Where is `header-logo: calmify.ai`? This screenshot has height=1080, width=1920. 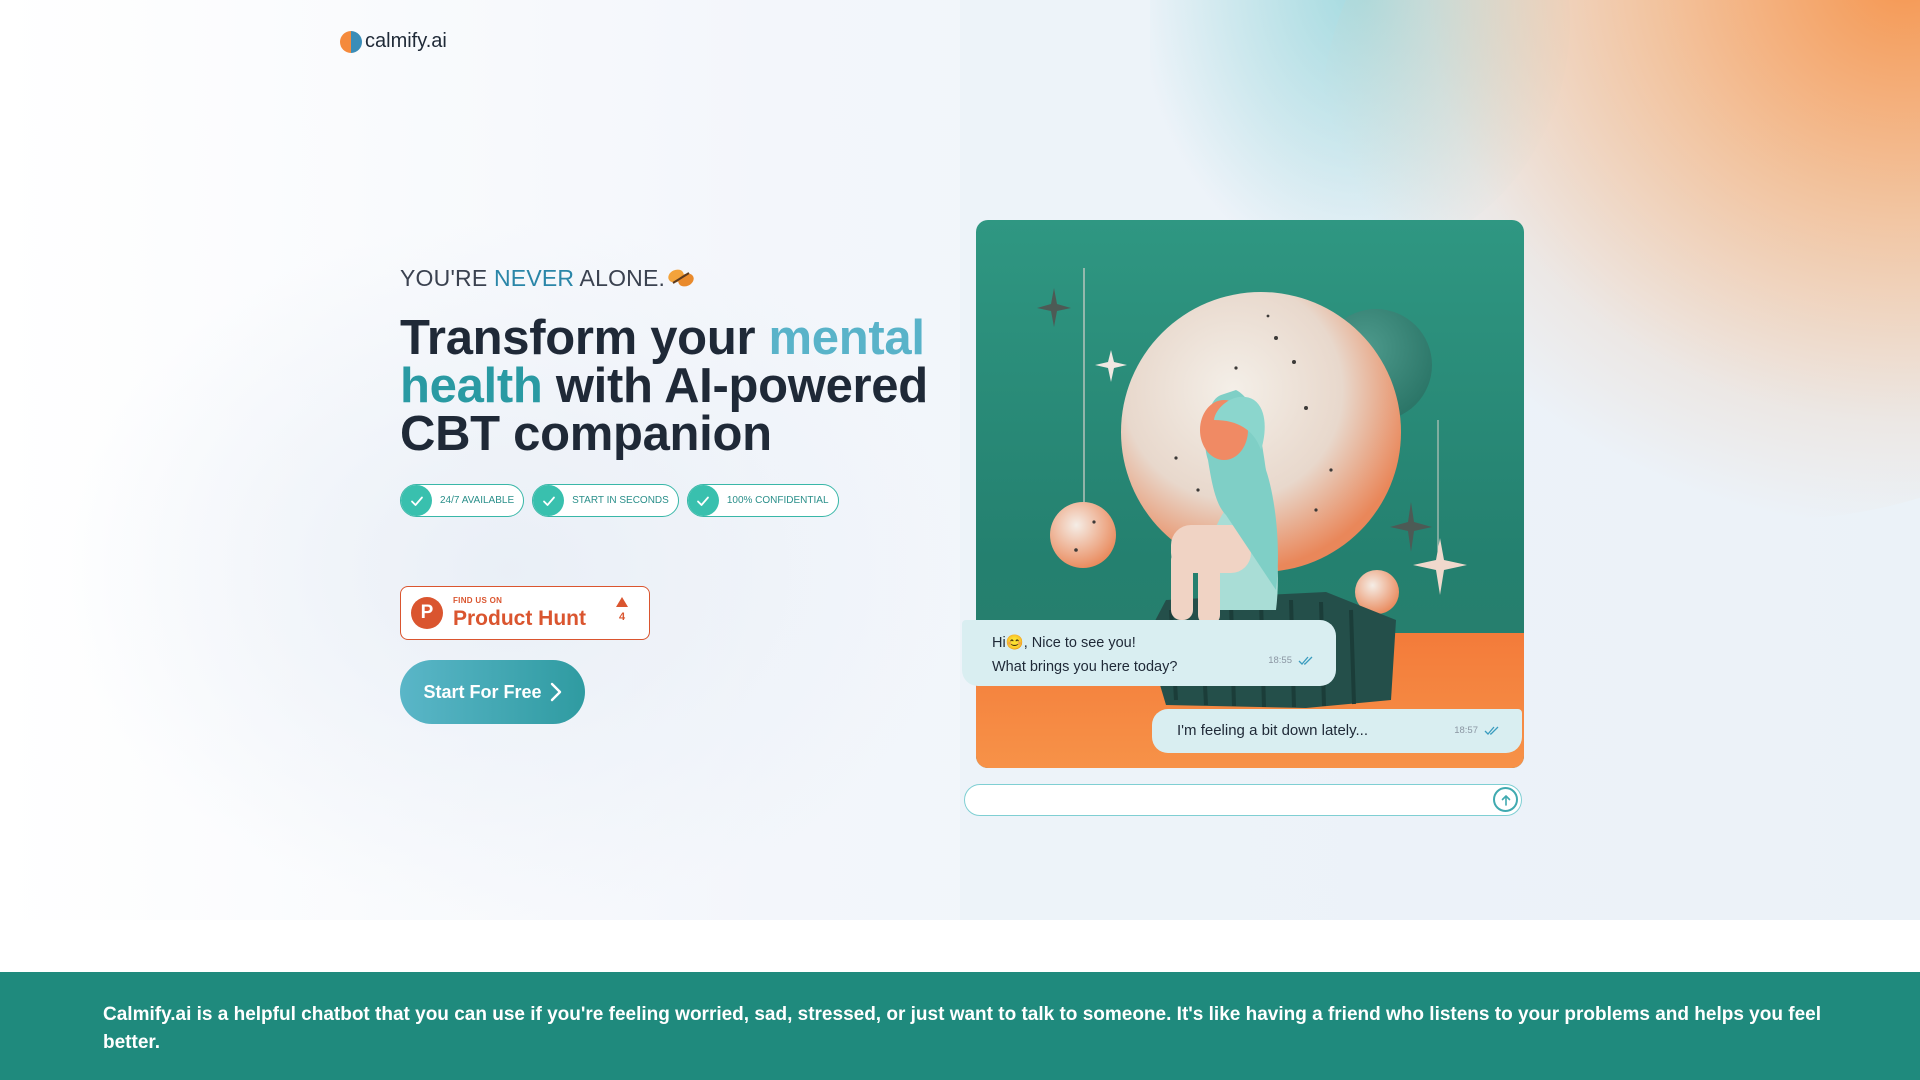
header-logo: calmify.ai is located at coordinates (393, 41).